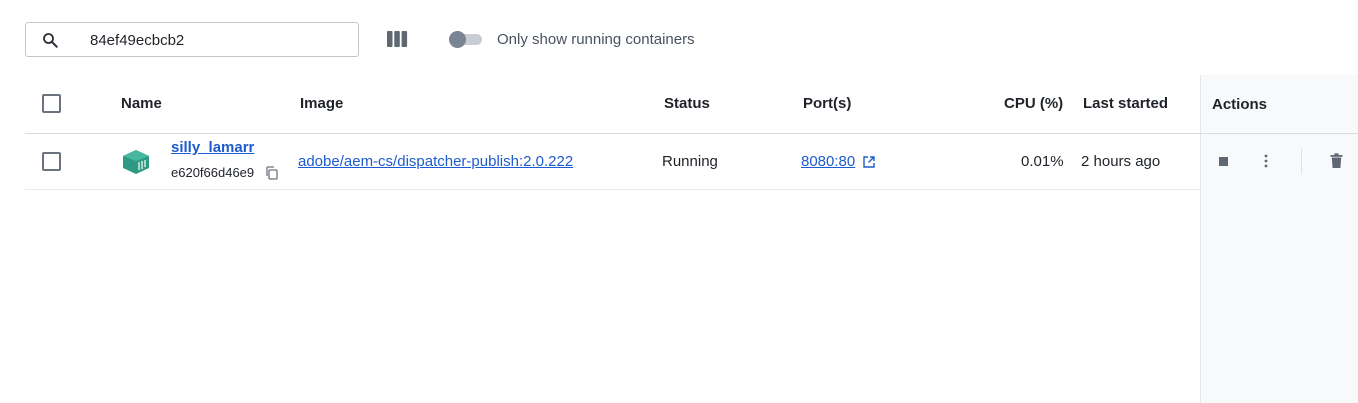  Describe the element at coordinates (51, 103) in the screenshot. I see `select-all-checkbox` at that location.